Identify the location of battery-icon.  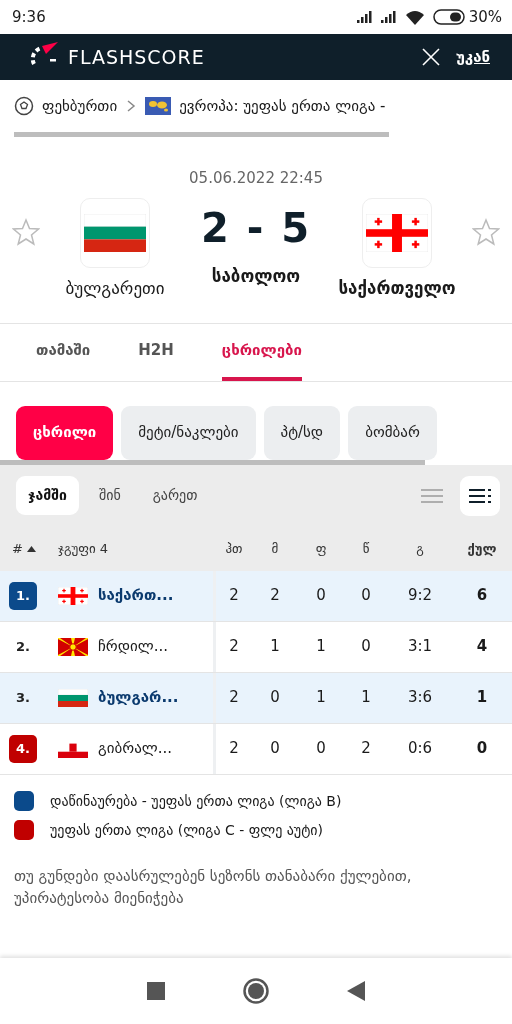
(448, 17).